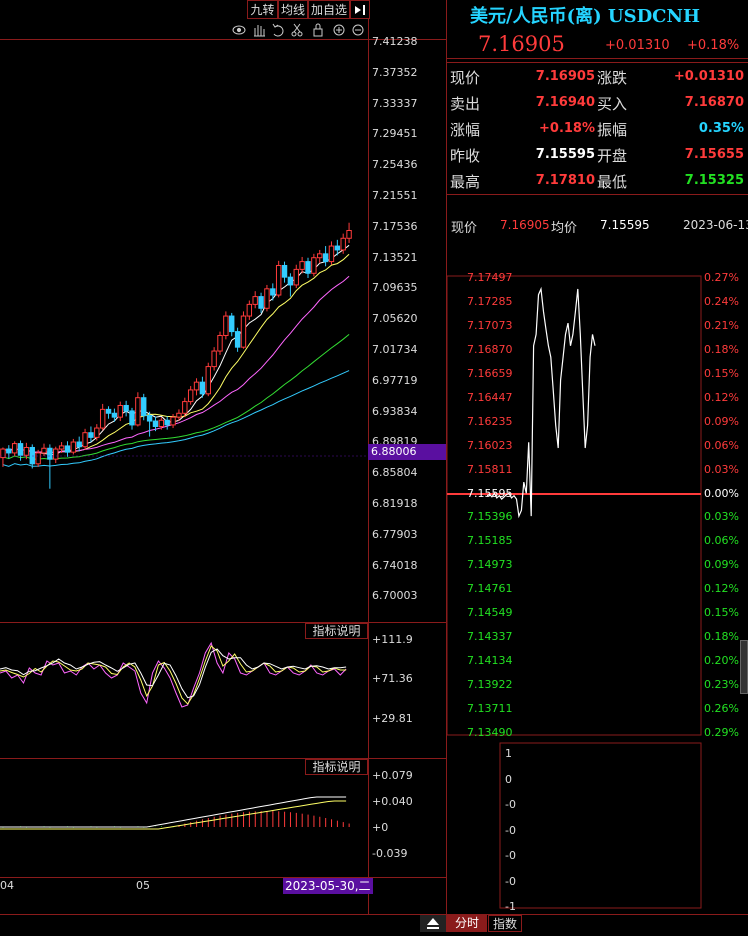 Image resolution: width=748 pixels, height=936 pixels. What do you see at coordinates (433, 923) in the screenshot?
I see `scroll-up-button` at bounding box center [433, 923].